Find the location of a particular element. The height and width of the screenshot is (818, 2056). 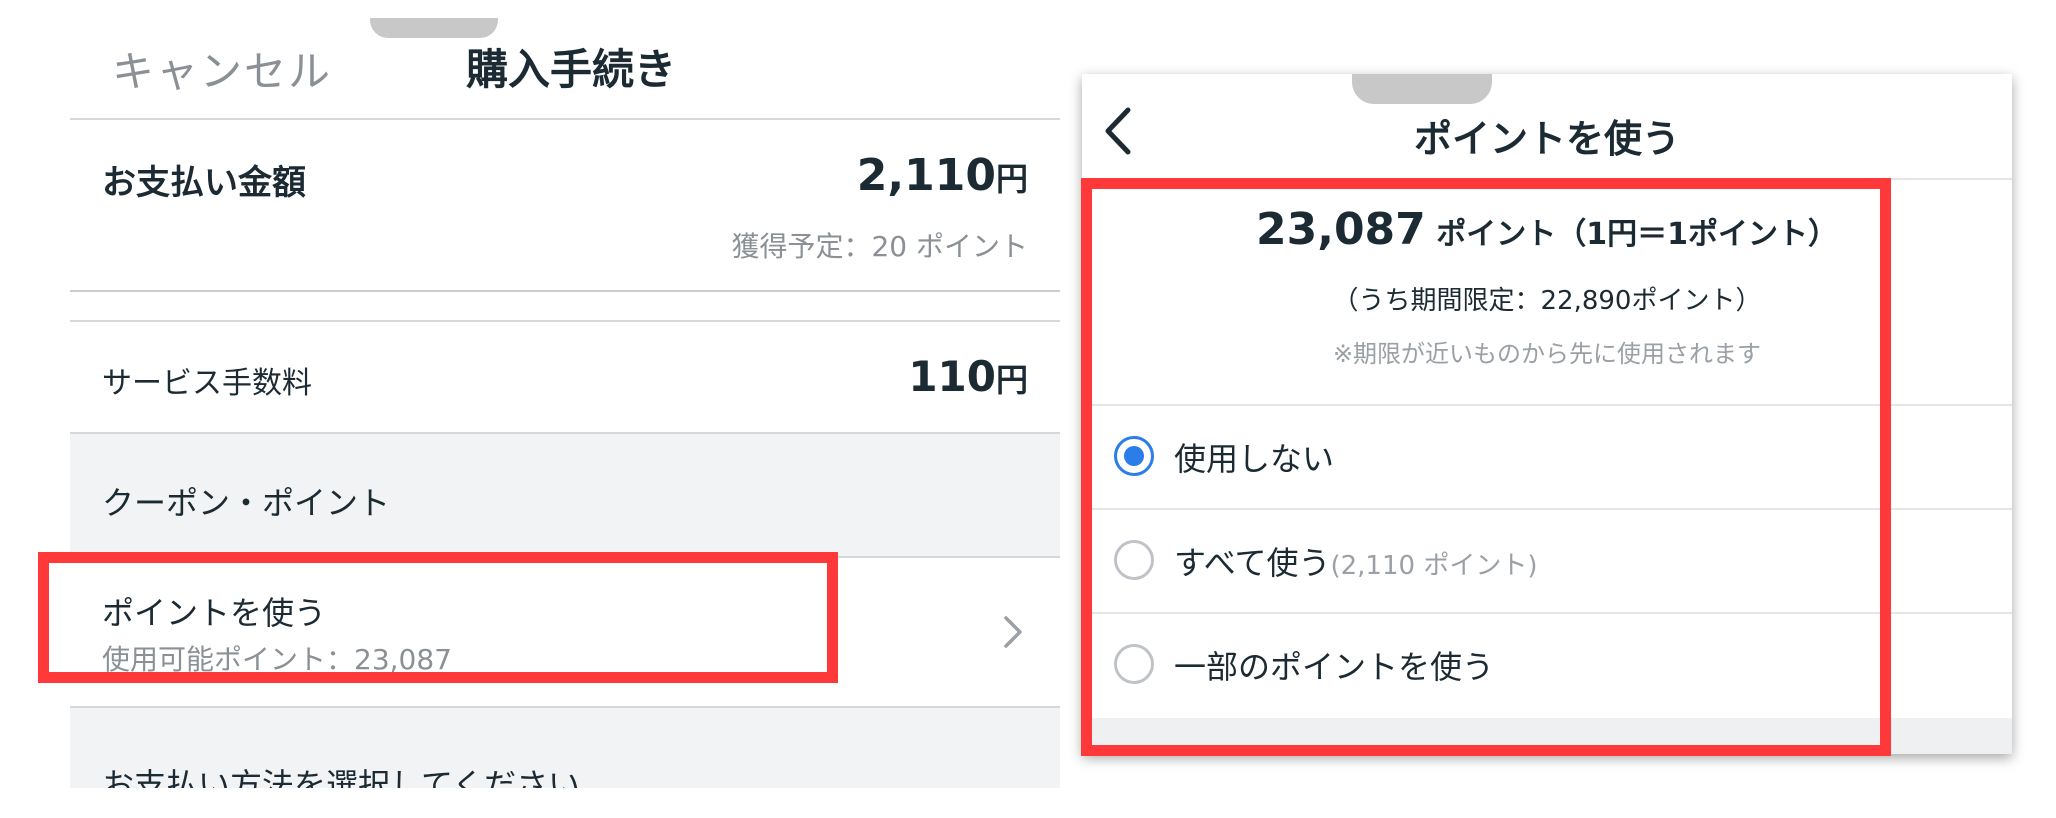

cancel-button: キャンセル is located at coordinates (222, 68).